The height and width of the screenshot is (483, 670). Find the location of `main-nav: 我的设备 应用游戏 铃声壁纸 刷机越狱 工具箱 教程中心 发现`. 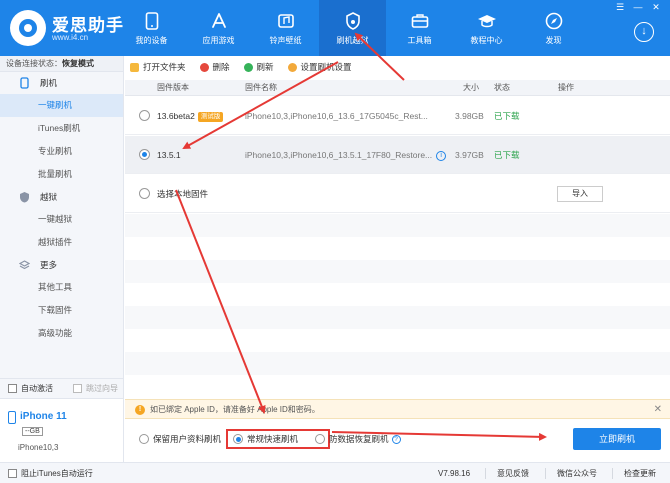

main-nav: 我的设备 应用游戏 铃声壁纸 刷机越狱 工具箱 教程中心 发现 is located at coordinates (352, 28).